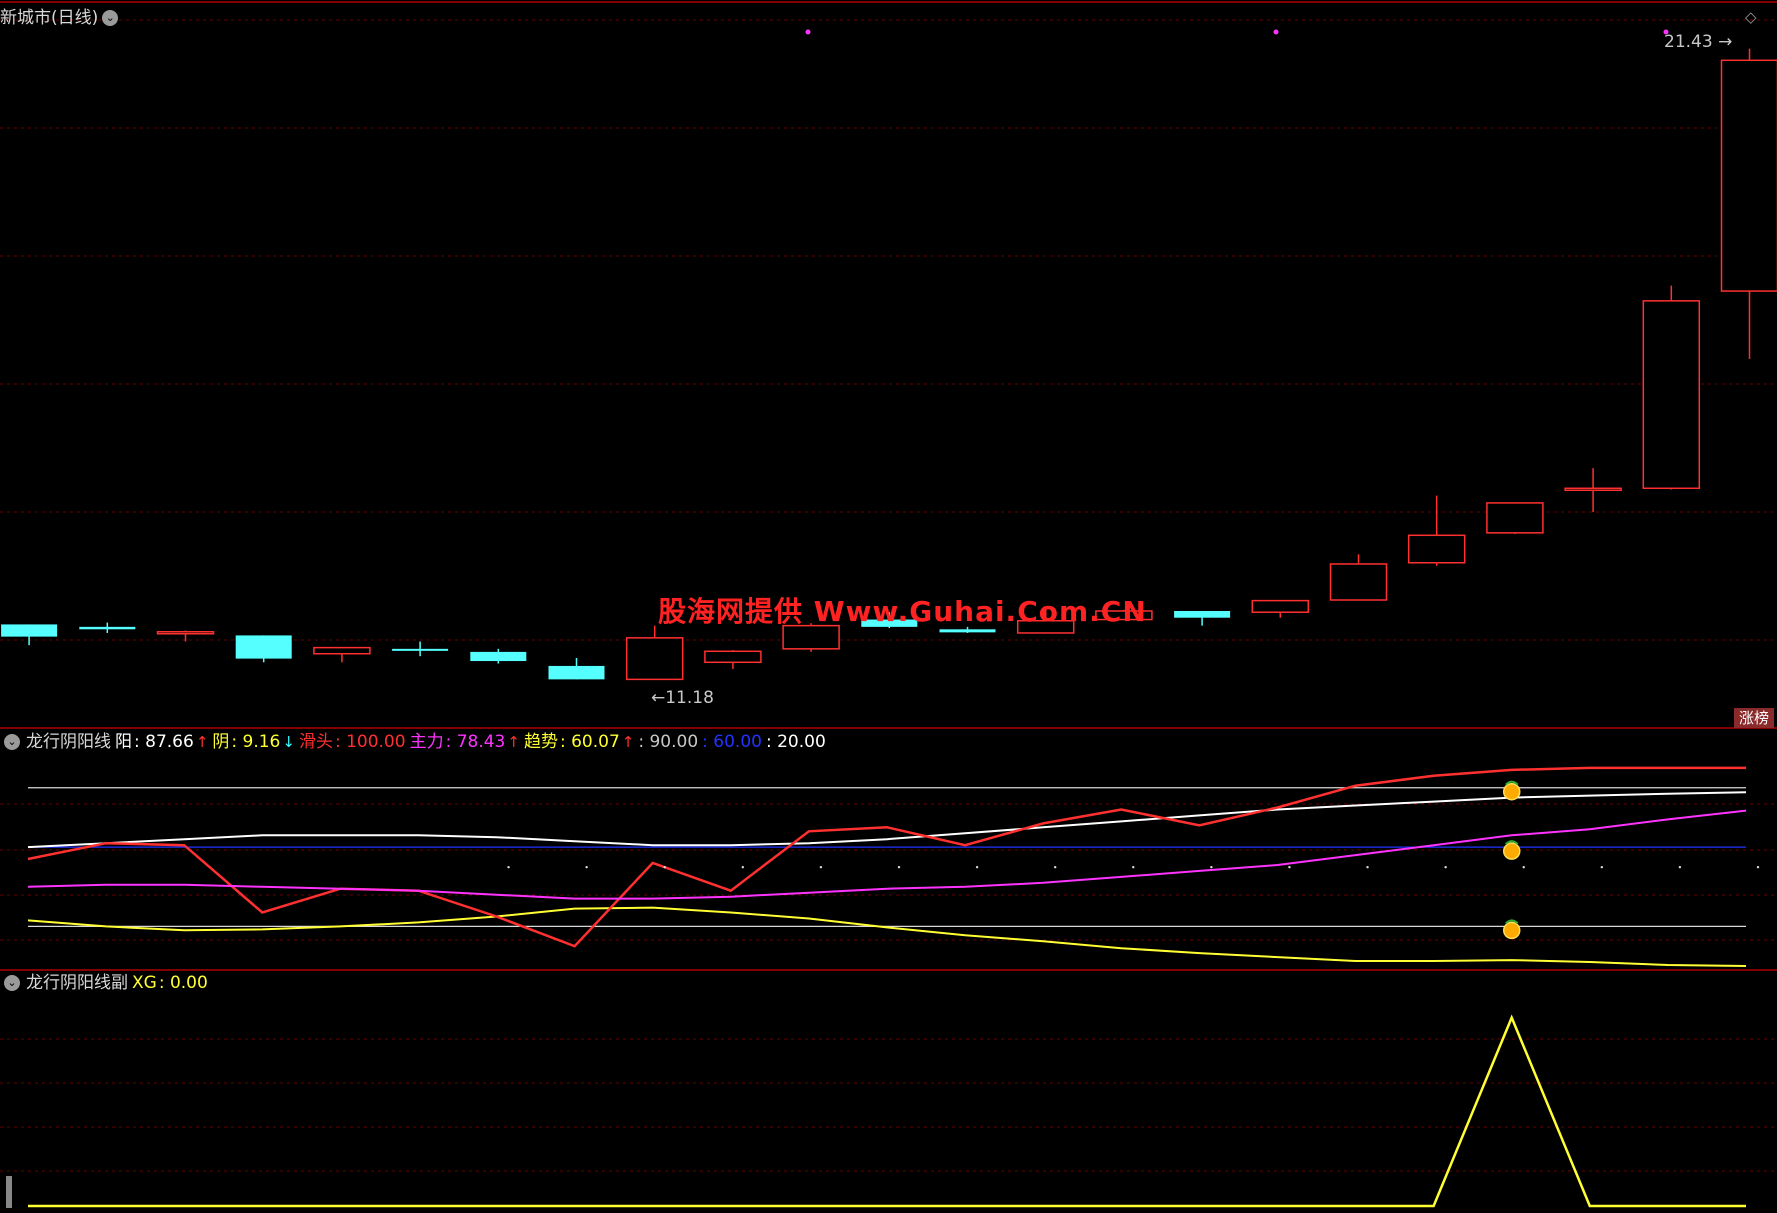 Image resolution: width=1777 pixels, height=1213 pixels. Describe the element at coordinates (682, 698) in the screenshot. I see `low-price-label: ←11.18` at that location.